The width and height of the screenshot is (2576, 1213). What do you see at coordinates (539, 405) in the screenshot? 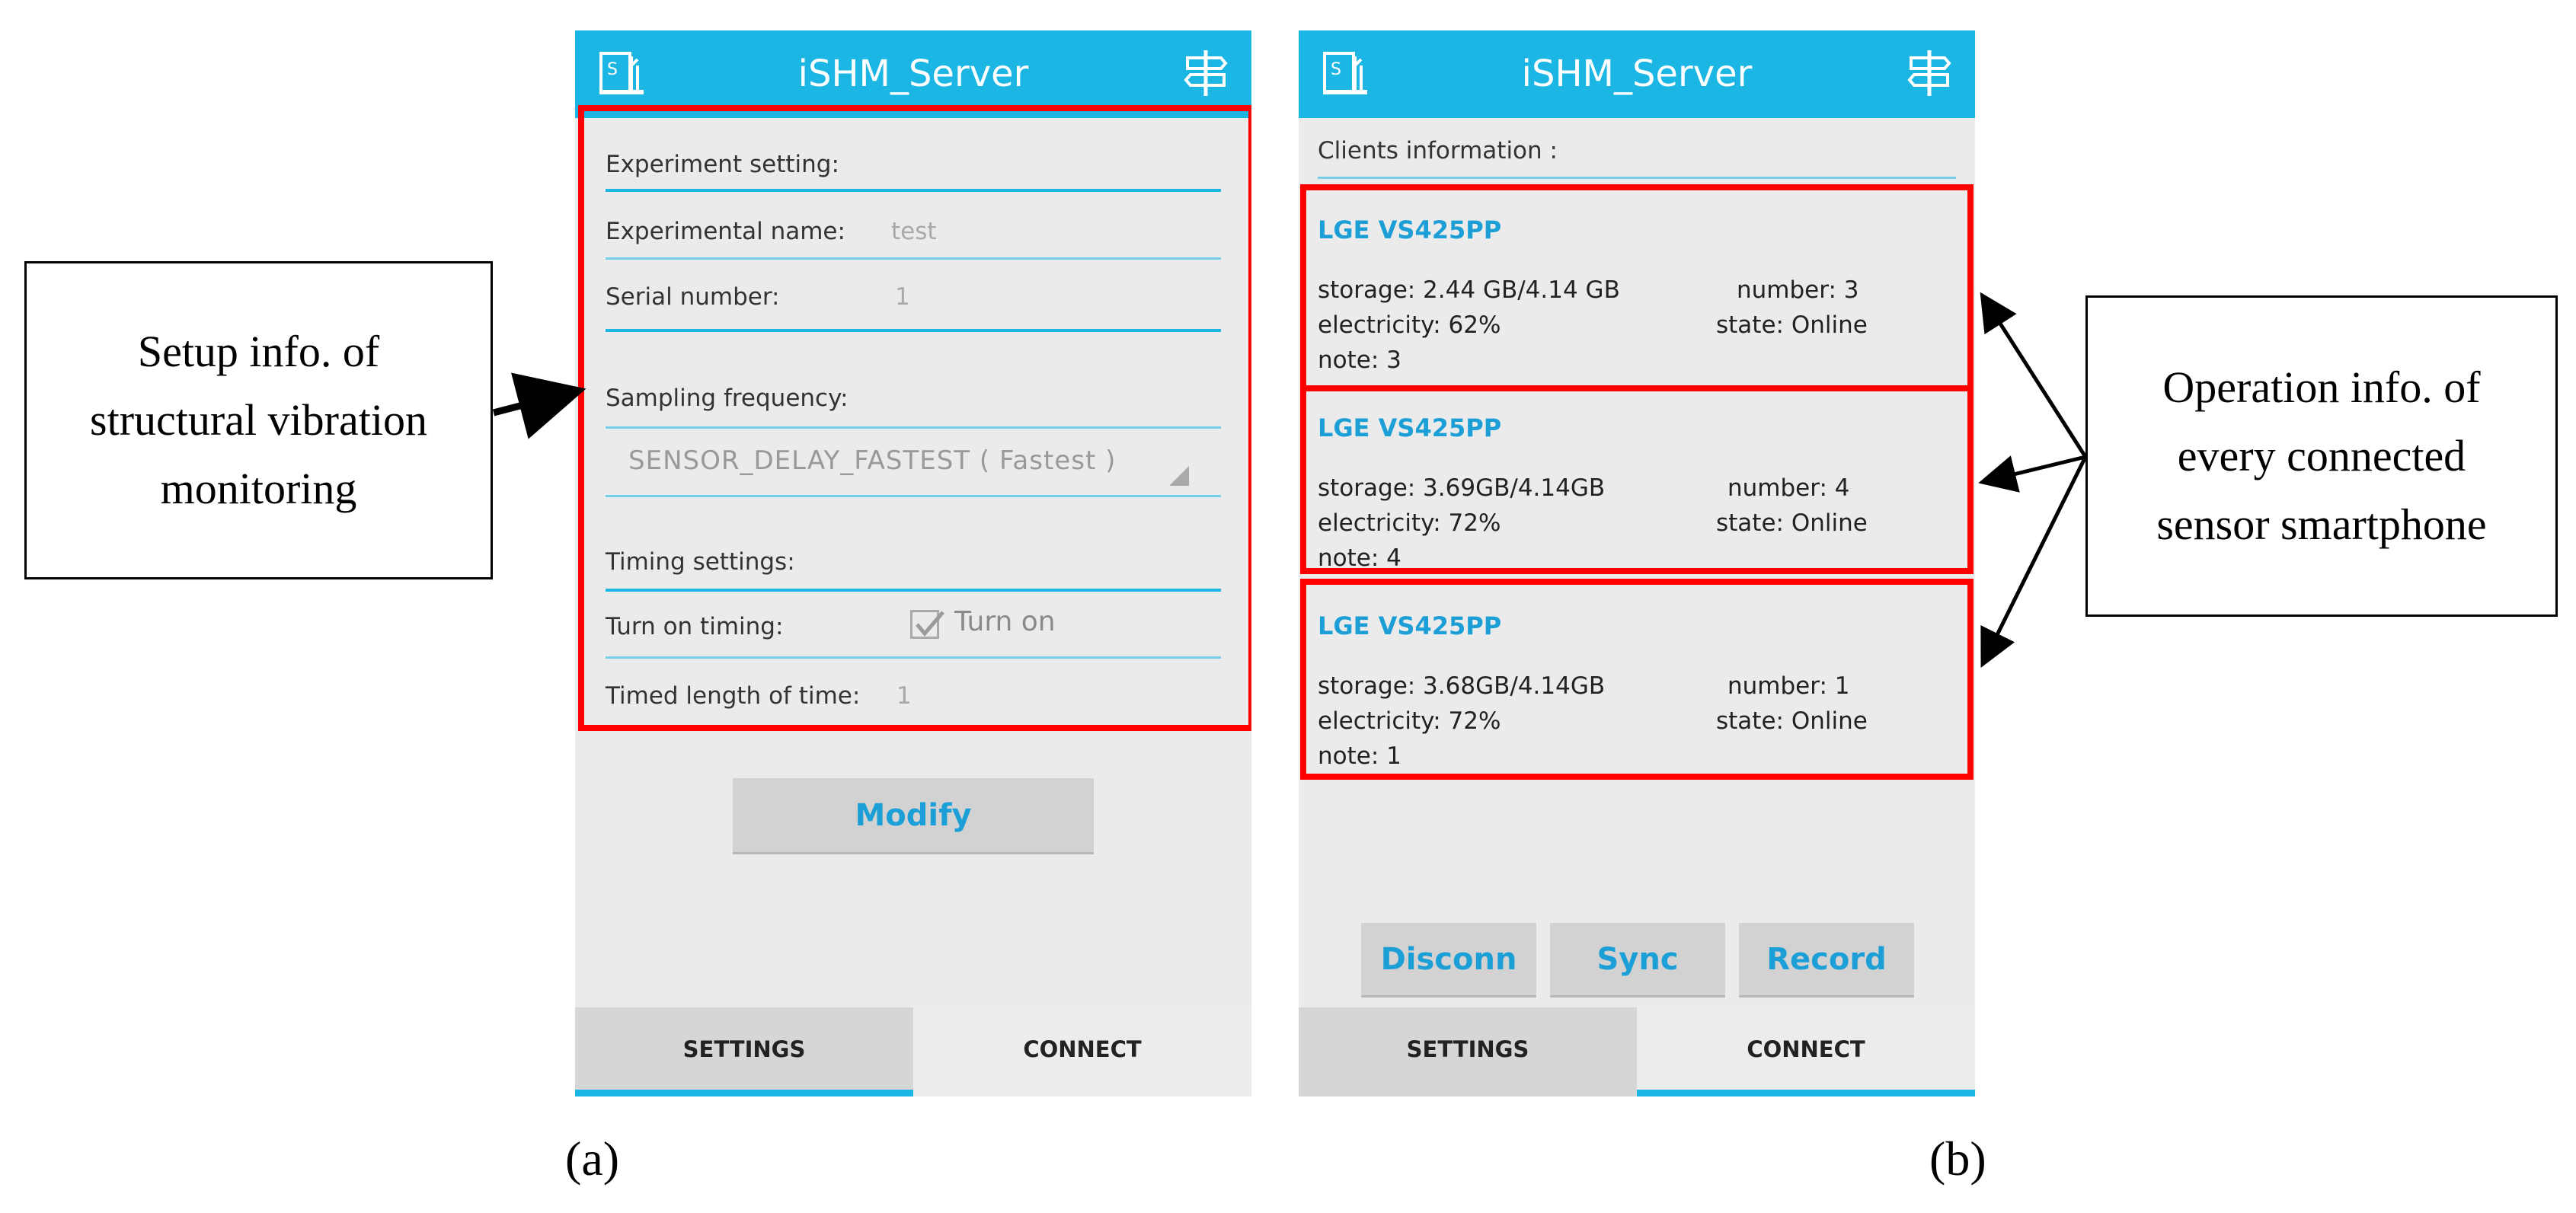
I see `setup-arrow` at bounding box center [539, 405].